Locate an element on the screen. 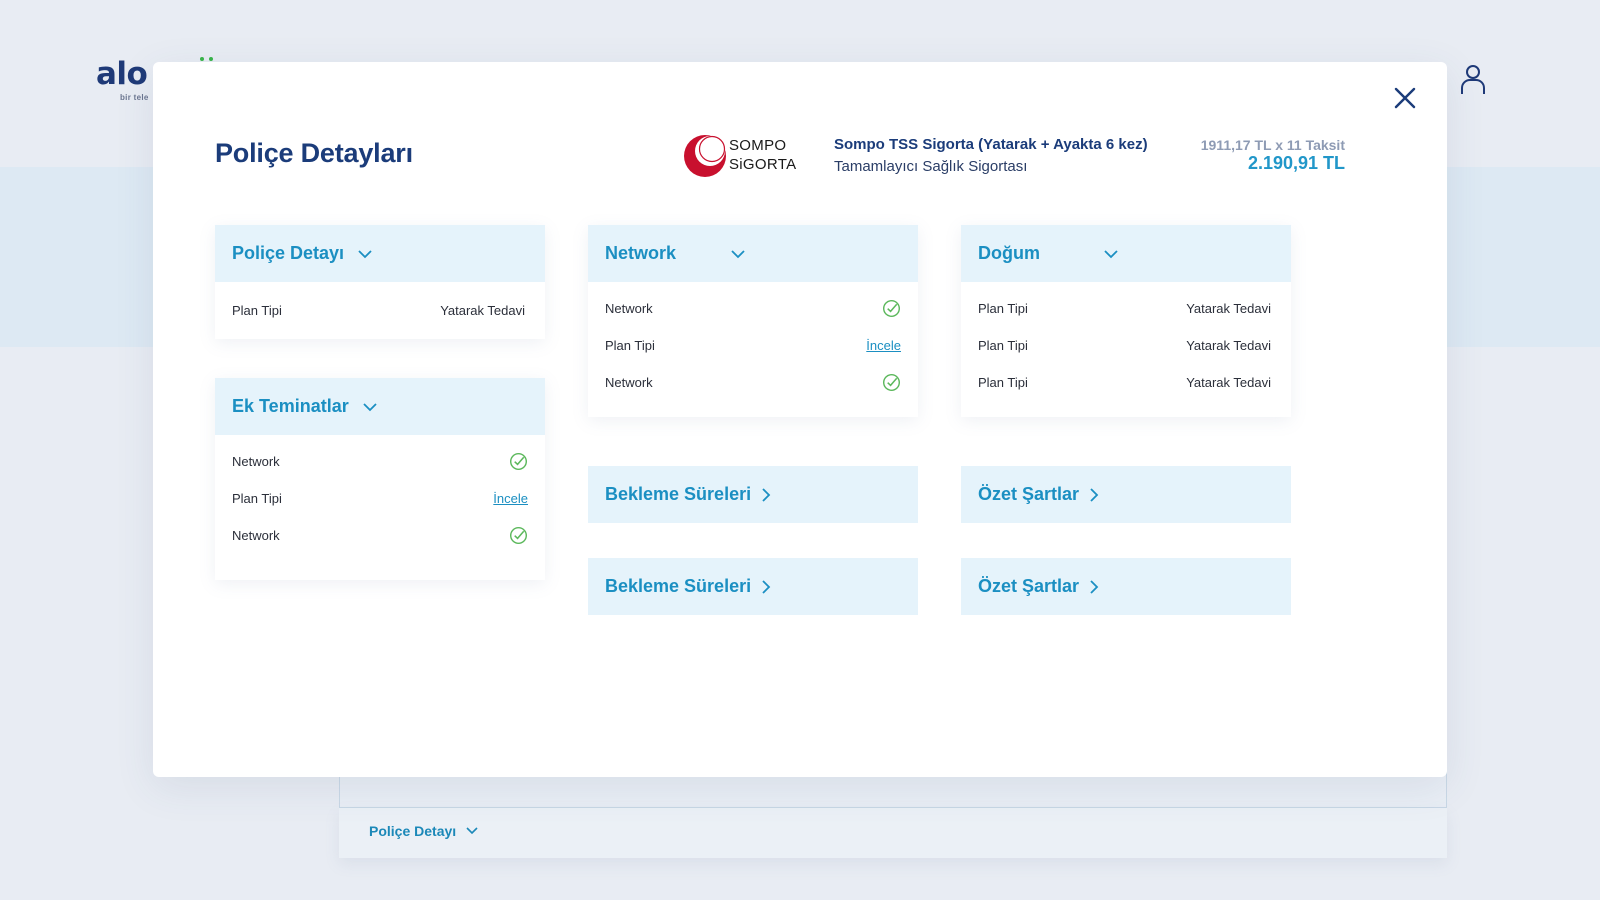 This screenshot has width=1600, height=900. summary-terms-link-1: Özet Şartlar is located at coordinates (1126, 494).